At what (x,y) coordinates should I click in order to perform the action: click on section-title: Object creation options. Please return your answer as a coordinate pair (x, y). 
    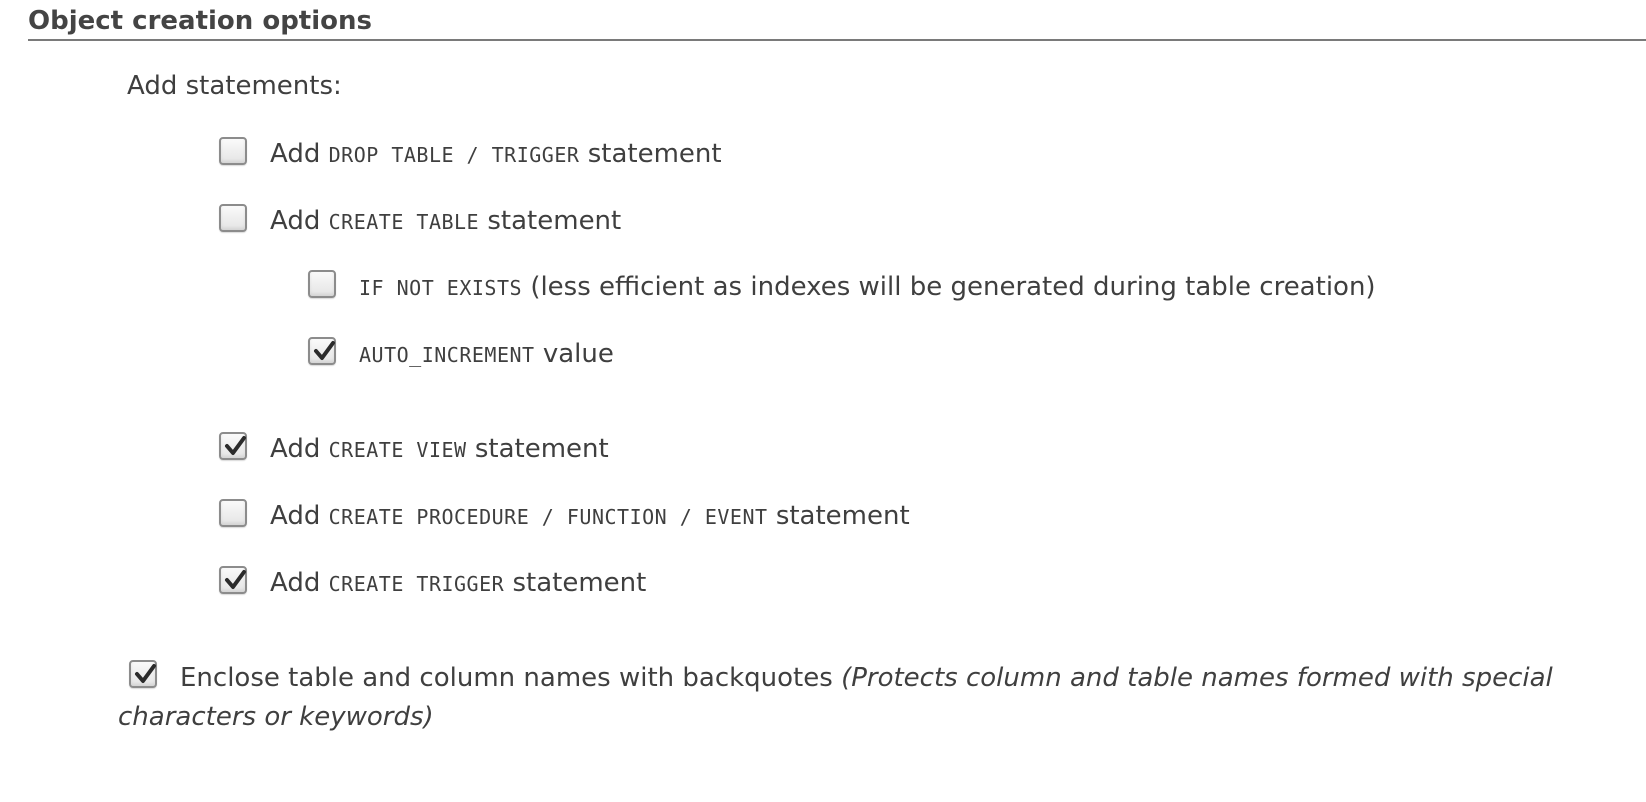
    Looking at the image, I should click on (837, 22).